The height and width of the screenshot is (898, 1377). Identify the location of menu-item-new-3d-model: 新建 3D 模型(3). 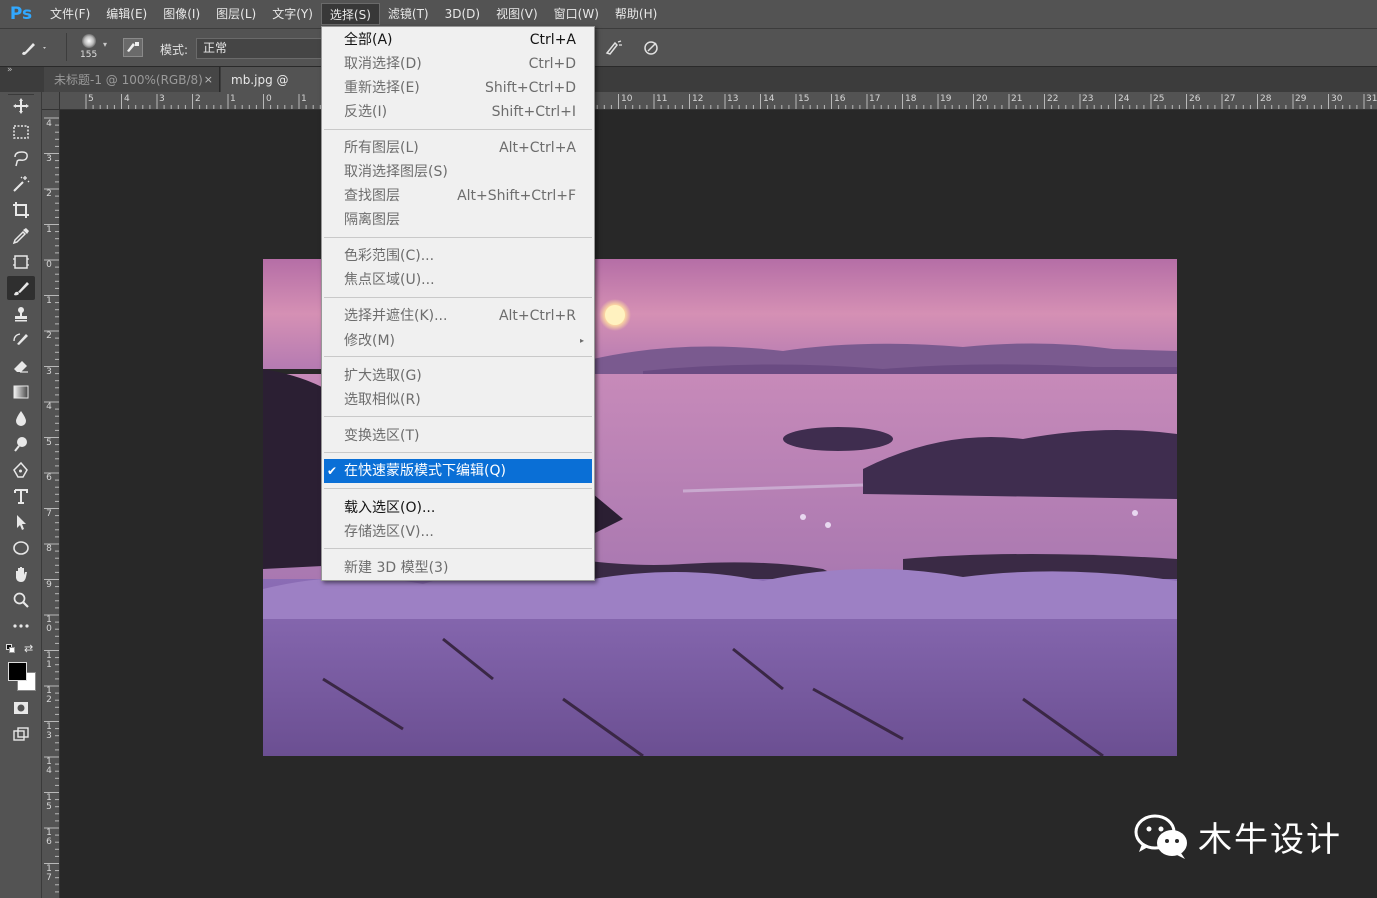
(458, 568).